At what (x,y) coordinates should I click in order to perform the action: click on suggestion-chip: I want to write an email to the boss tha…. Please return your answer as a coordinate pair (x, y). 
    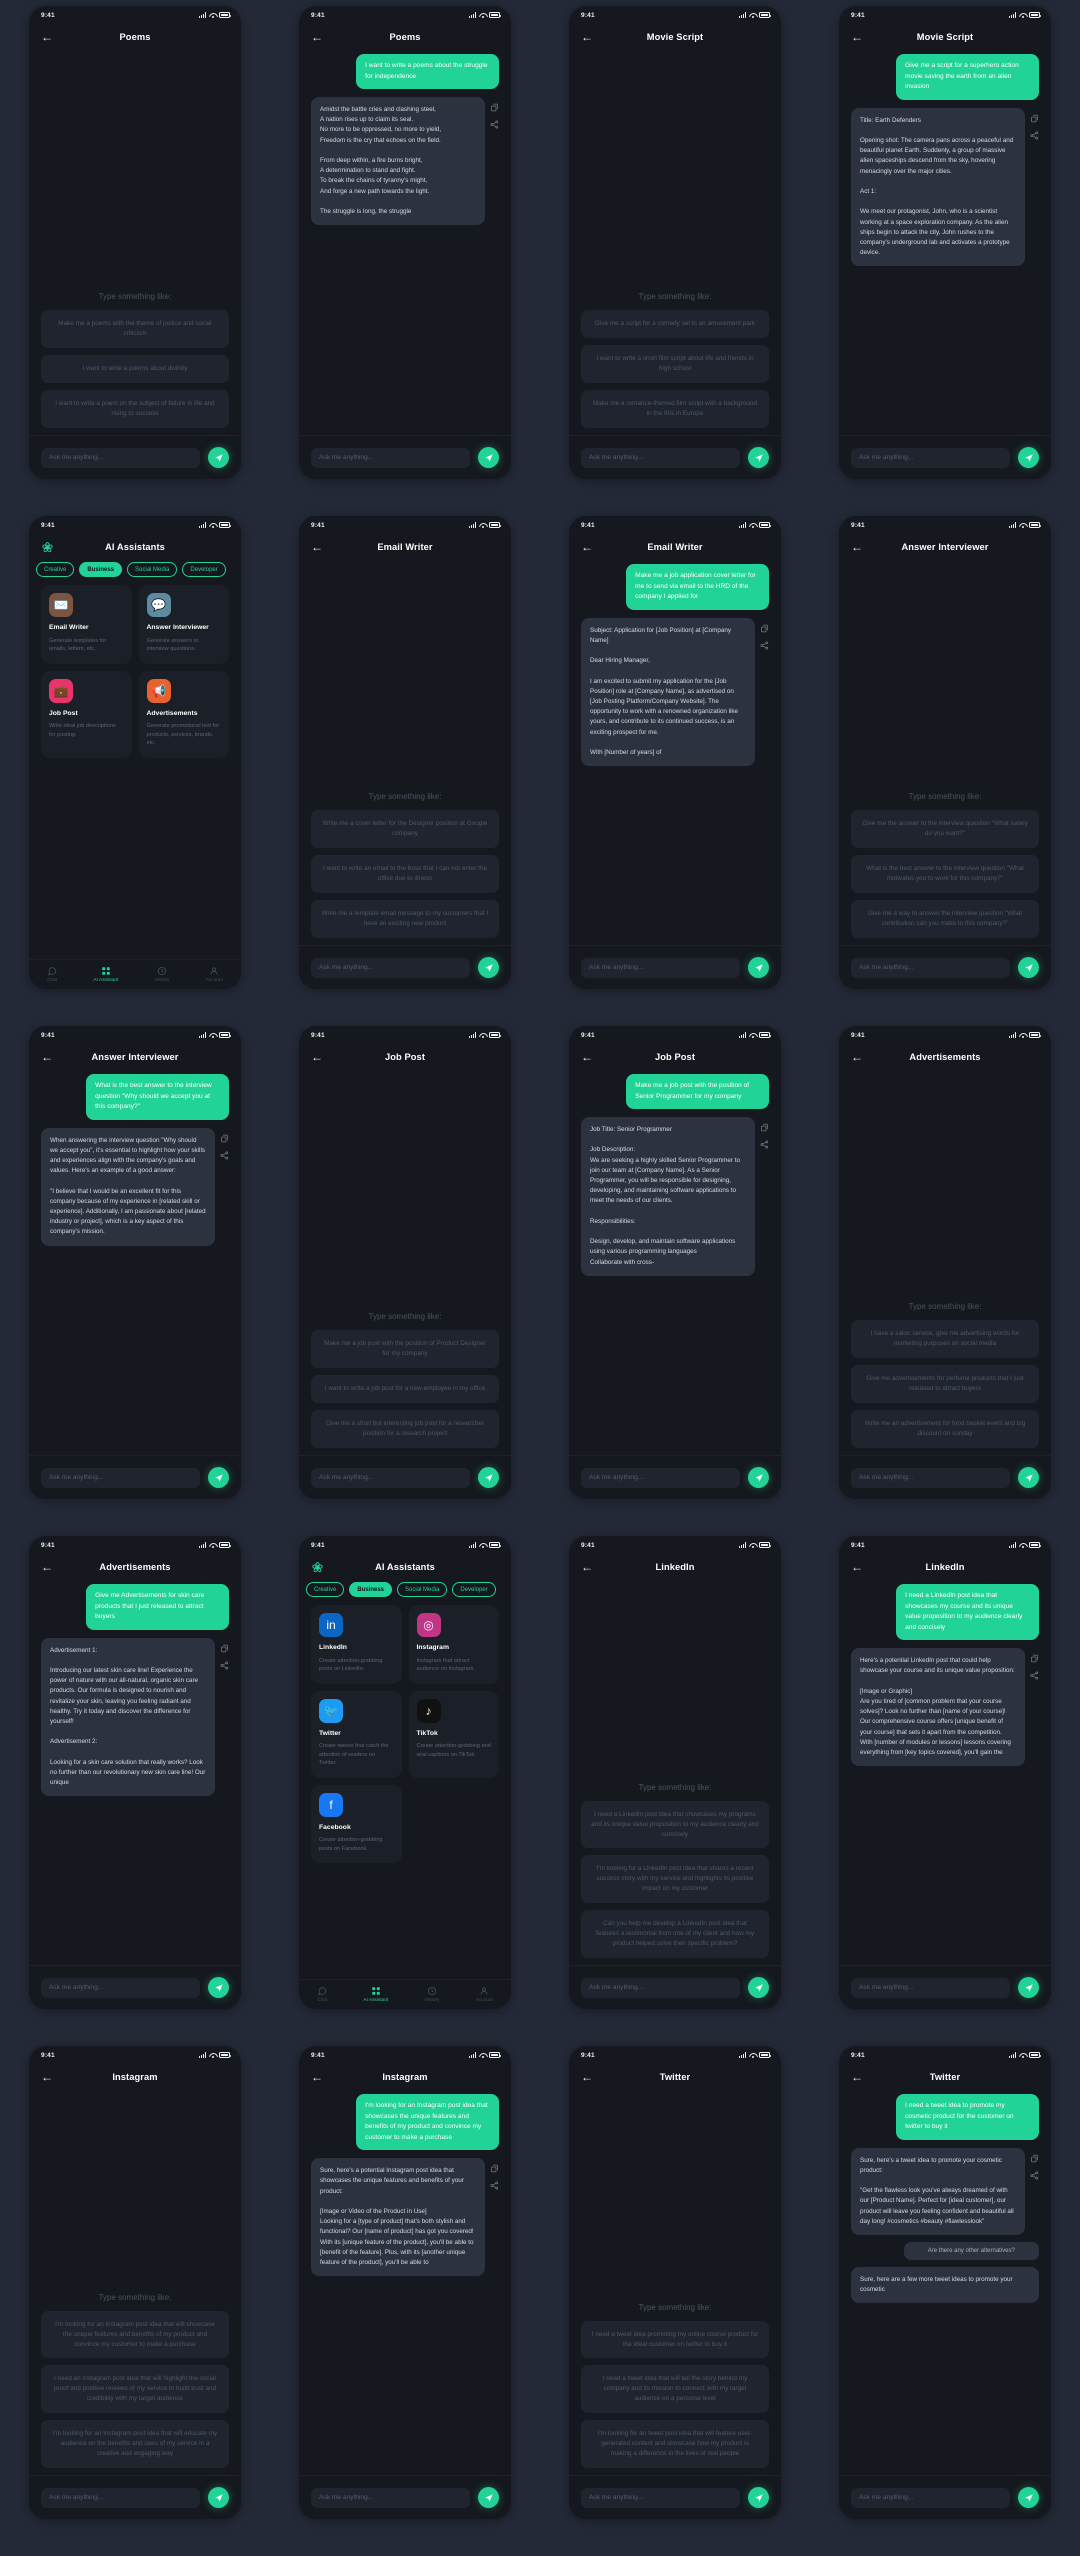
    Looking at the image, I should click on (405, 874).